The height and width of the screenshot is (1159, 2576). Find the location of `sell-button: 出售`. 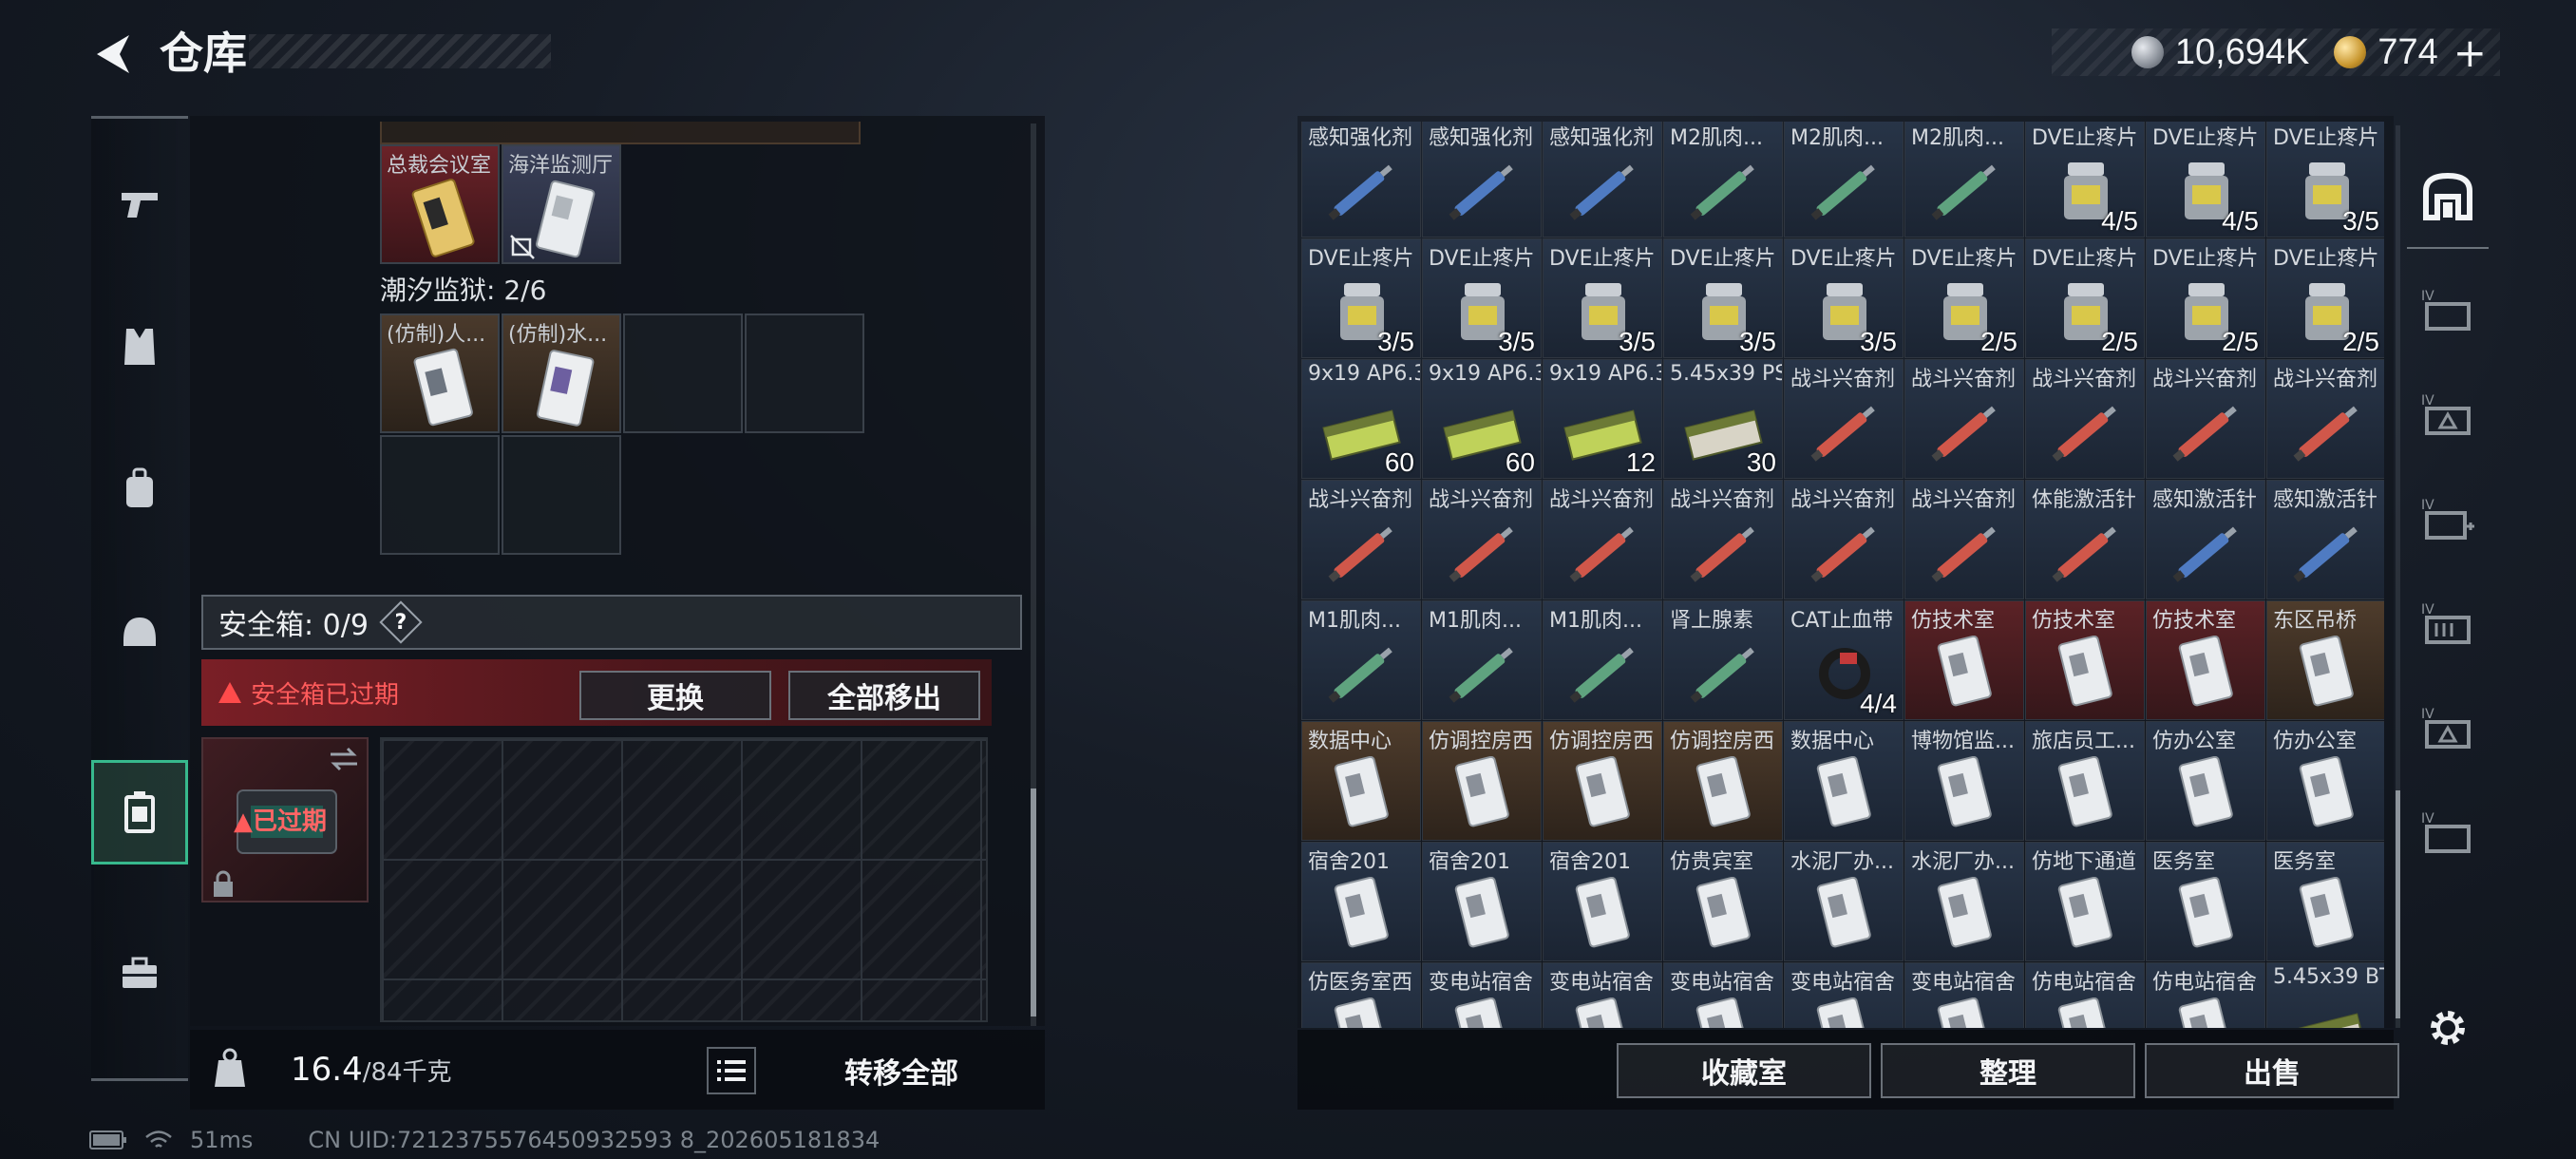

sell-button: 出售 is located at coordinates (2272, 1070).